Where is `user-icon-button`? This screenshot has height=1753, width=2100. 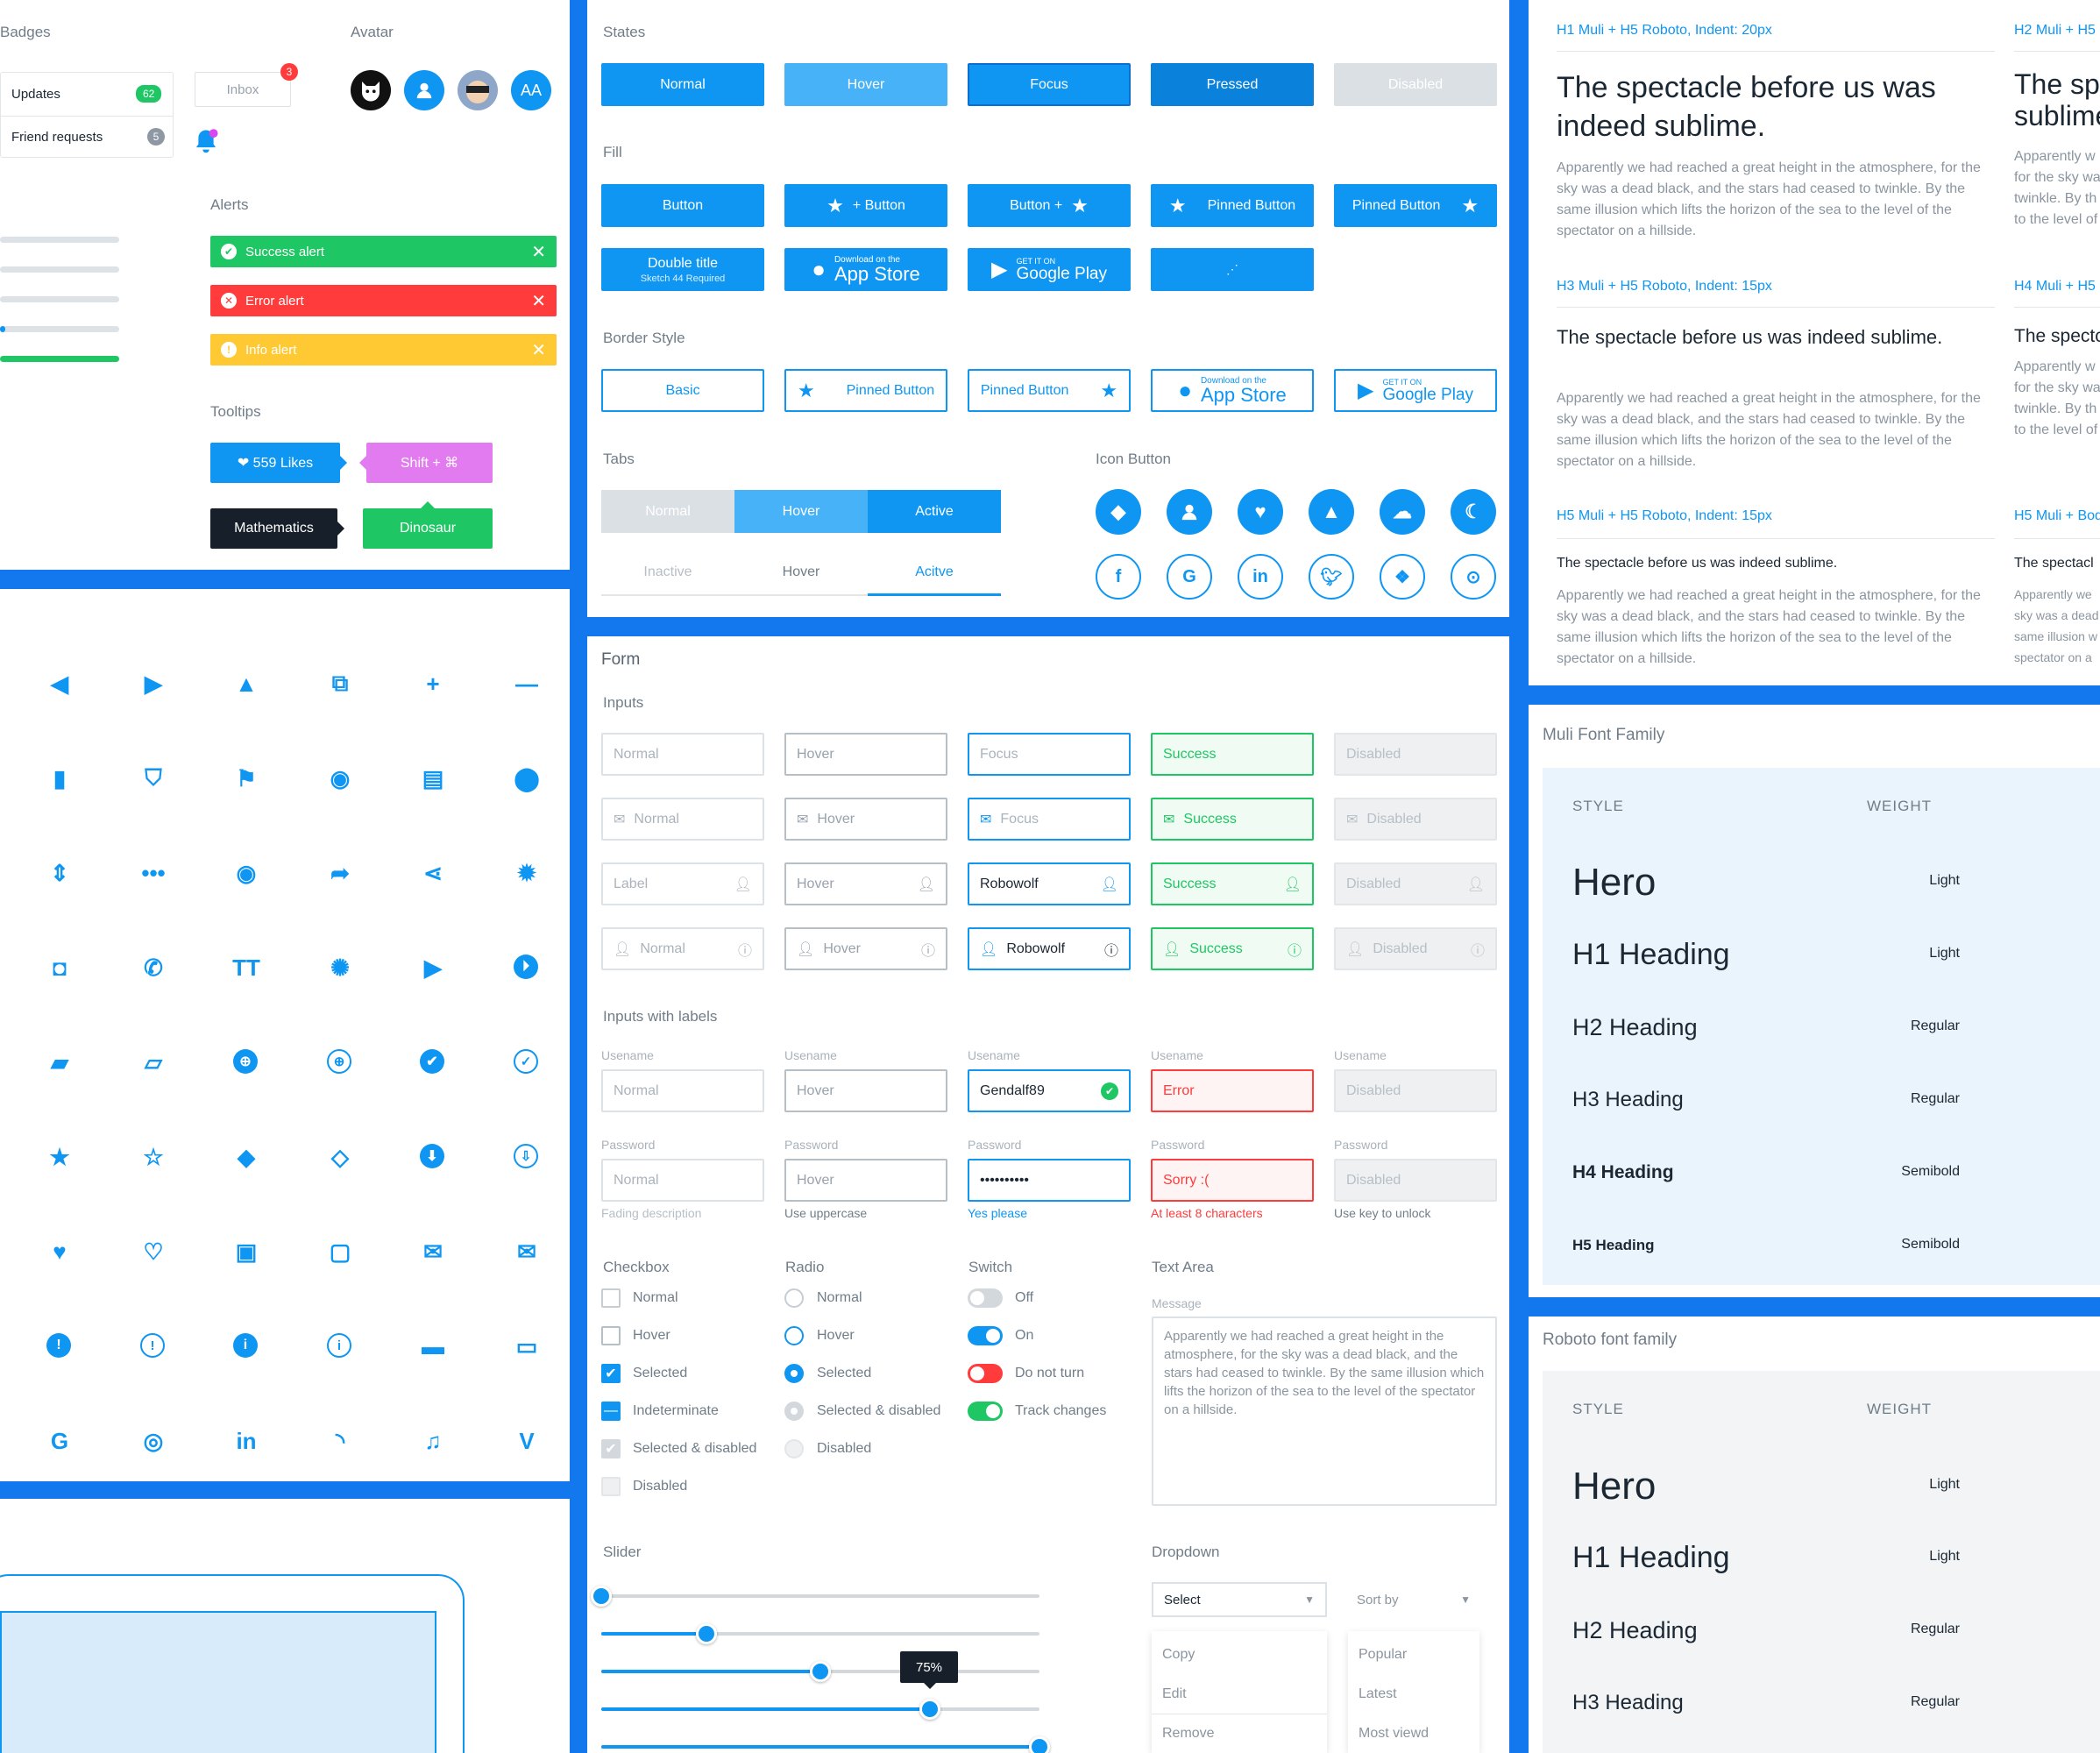 user-icon-button is located at coordinates (1189, 512).